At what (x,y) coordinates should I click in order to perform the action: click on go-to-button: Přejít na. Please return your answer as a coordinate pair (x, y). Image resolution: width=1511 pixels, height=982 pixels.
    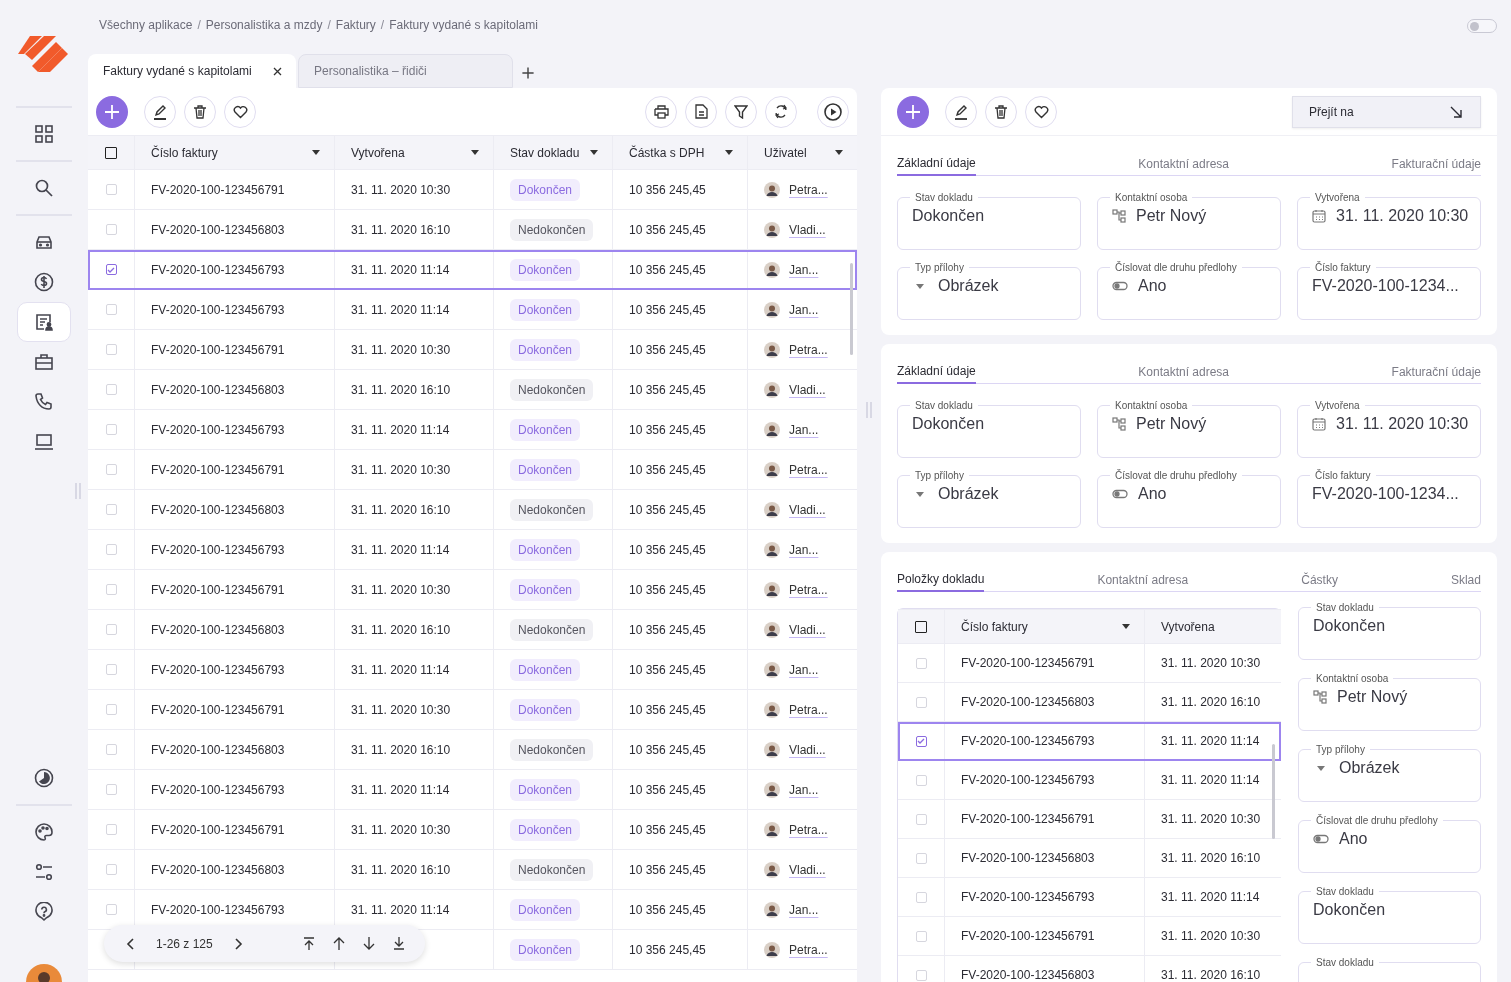
    Looking at the image, I should click on (1386, 111).